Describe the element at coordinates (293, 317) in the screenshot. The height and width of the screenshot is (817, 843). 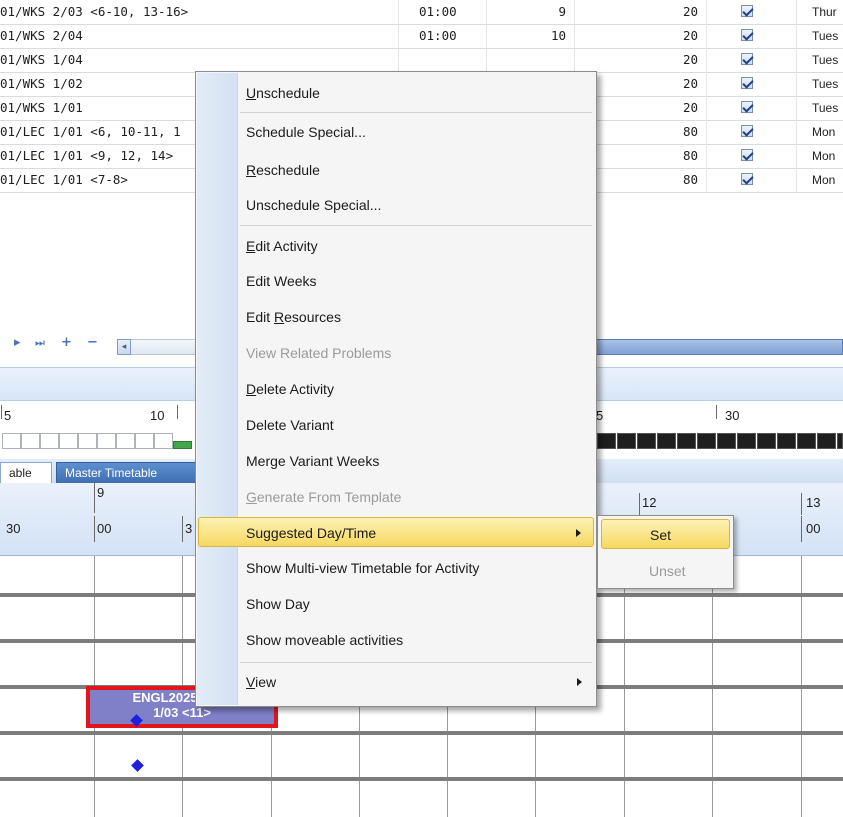
I see `menu-item-label: Edit Resources` at that location.